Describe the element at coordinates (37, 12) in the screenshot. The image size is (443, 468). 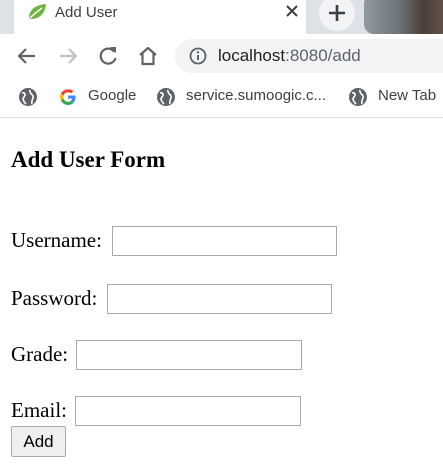
I see `spring-leaf-icon` at that location.